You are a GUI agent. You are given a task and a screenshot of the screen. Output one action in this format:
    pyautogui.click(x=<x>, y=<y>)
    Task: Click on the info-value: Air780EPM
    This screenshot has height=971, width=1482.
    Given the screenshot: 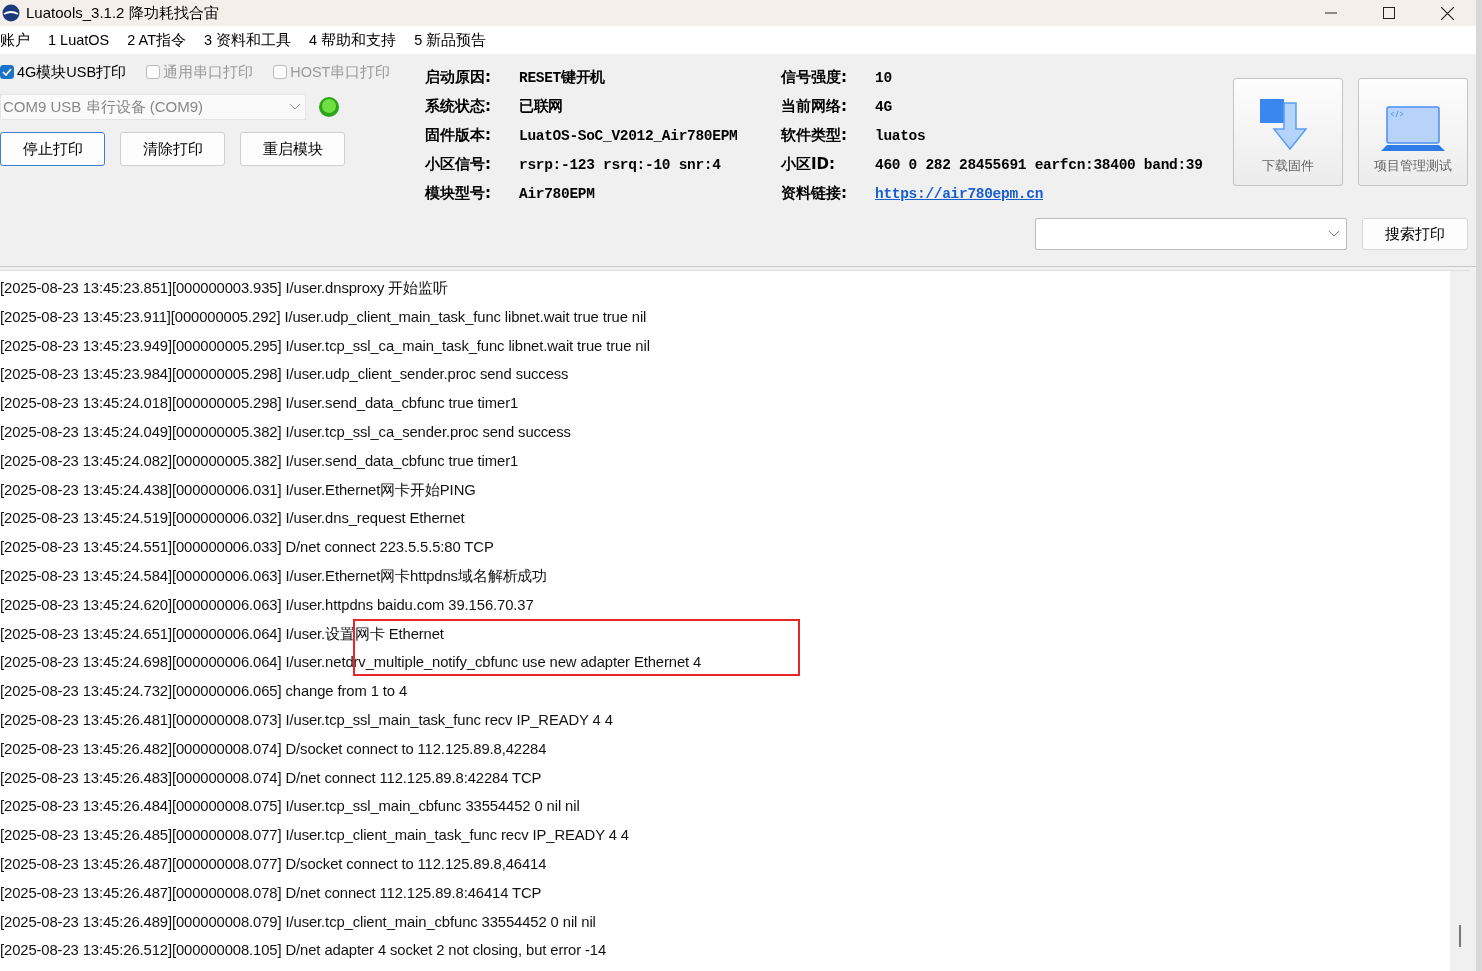 What is the action you would take?
    pyautogui.click(x=557, y=193)
    